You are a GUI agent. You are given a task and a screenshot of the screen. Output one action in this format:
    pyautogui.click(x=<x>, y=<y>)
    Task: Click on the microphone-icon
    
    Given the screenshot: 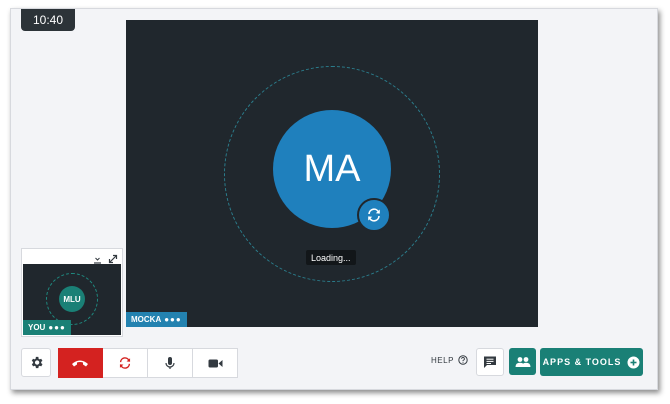 What is the action you would take?
    pyautogui.click(x=170, y=363)
    